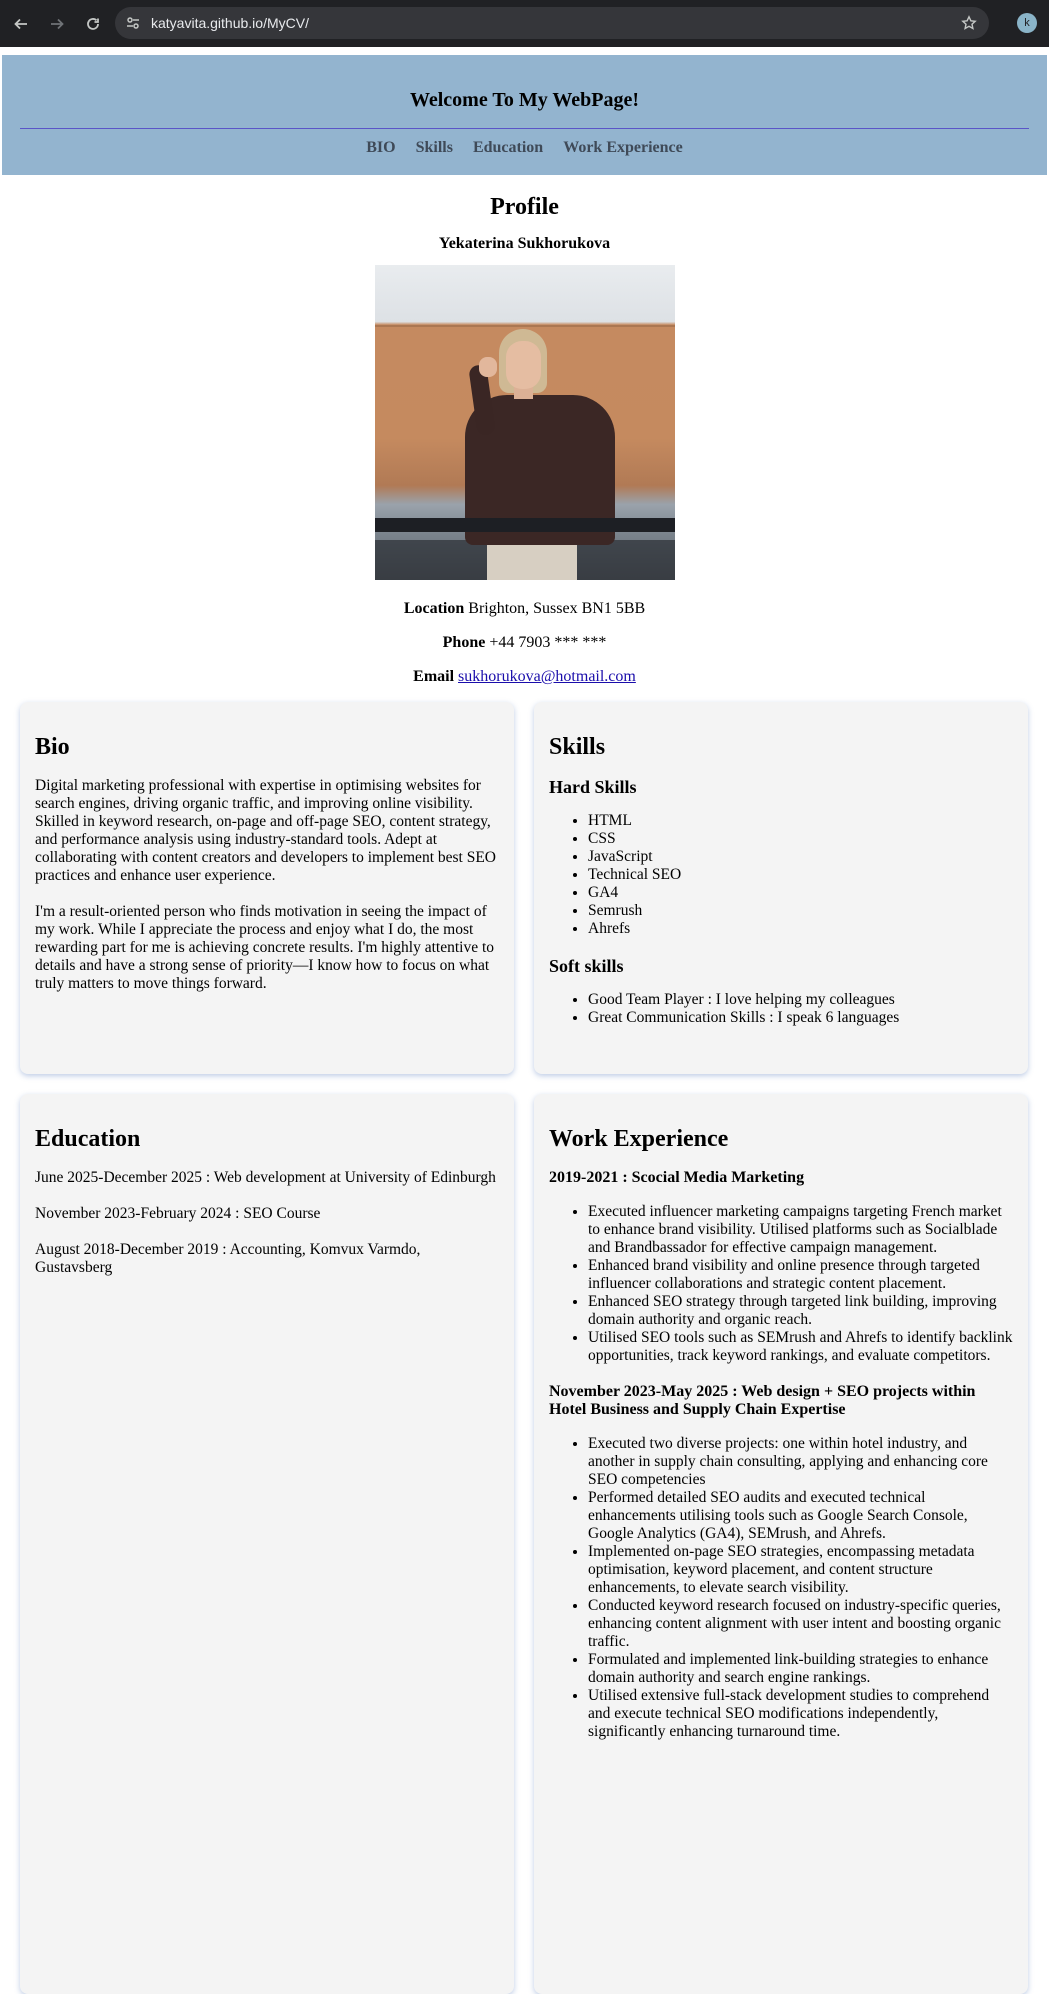 The height and width of the screenshot is (1994, 1049). What do you see at coordinates (524, 100) in the screenshot?
I see `site-title: Welcome To My WebPage!` at bounding box center [524, 100].